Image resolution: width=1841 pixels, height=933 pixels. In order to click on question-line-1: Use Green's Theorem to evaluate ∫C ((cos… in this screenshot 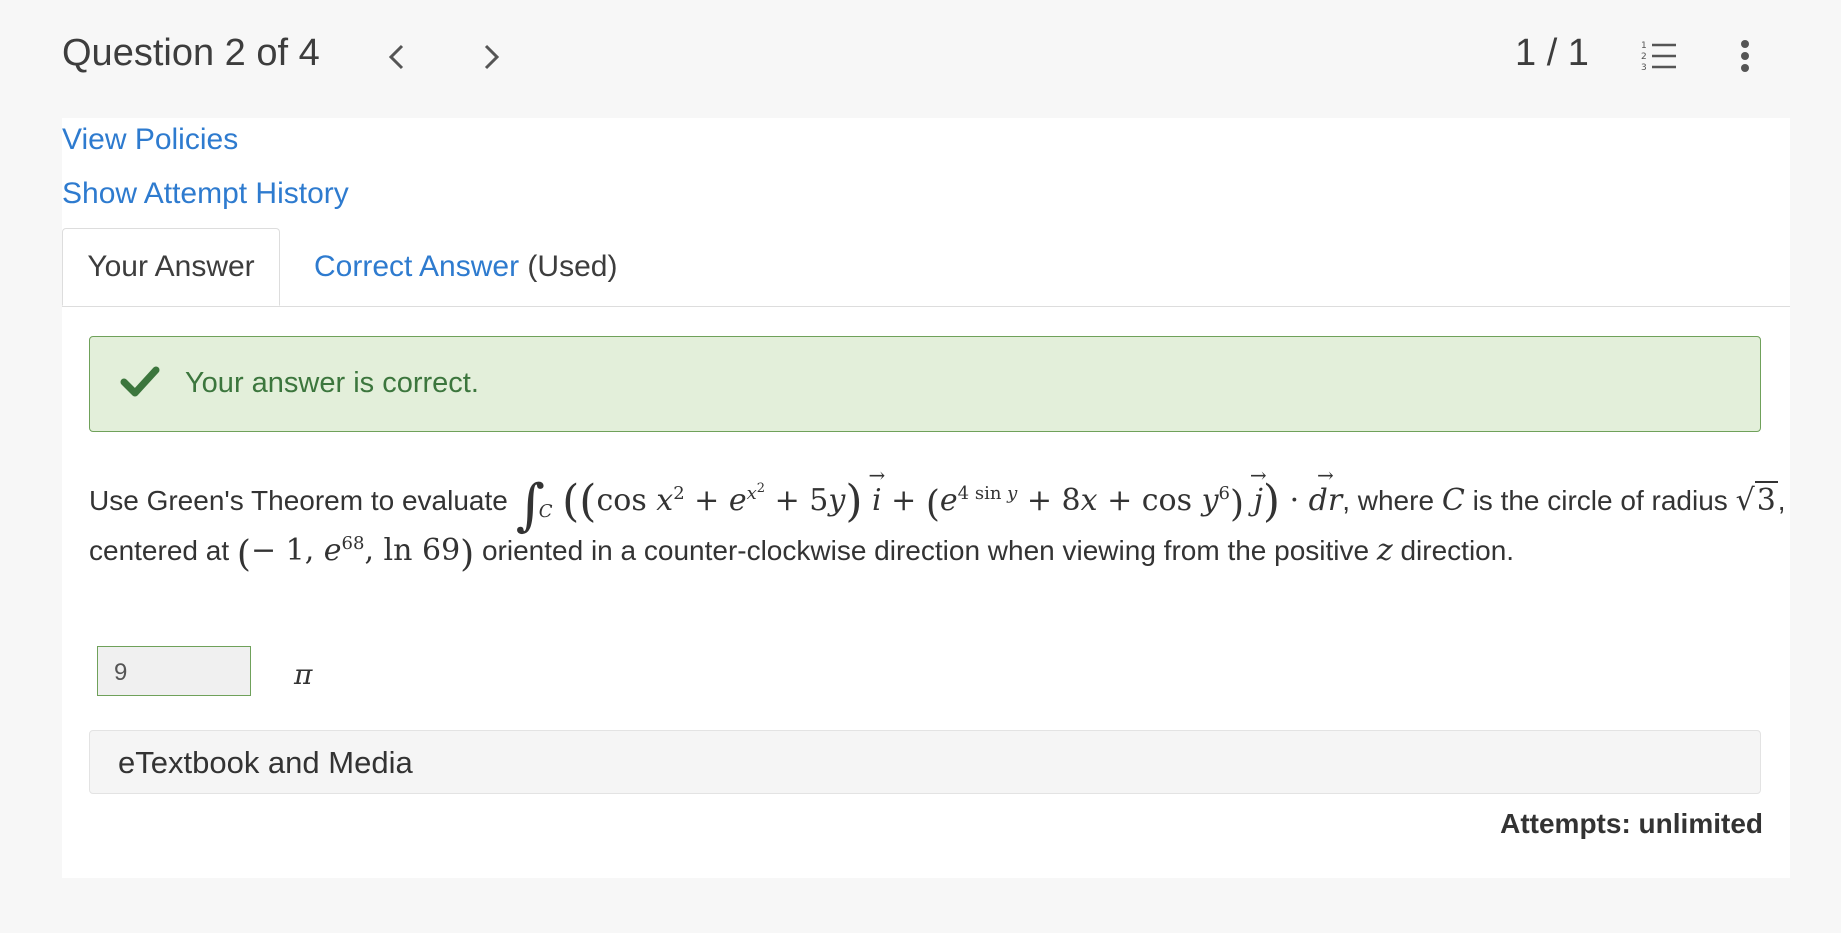, I will do `click(937, 505)`.